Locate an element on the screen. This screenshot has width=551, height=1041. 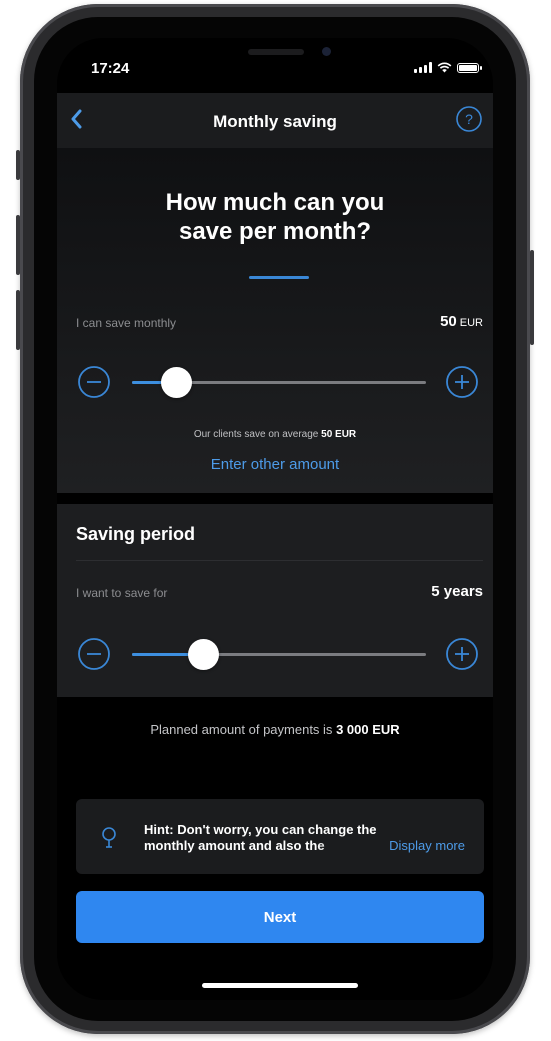
front-camera is located at coordinates (326, 51).